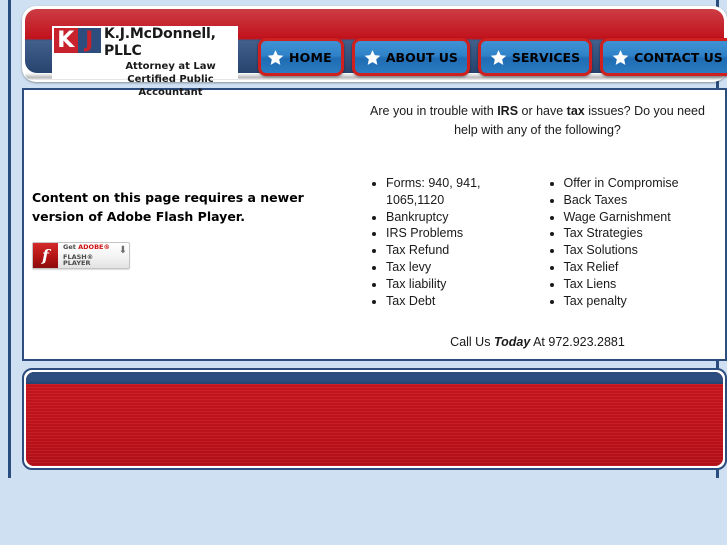 The height and width of the screenshot is (545, 727). I want to click on list-item: Tax Debt, so click(462, 301).